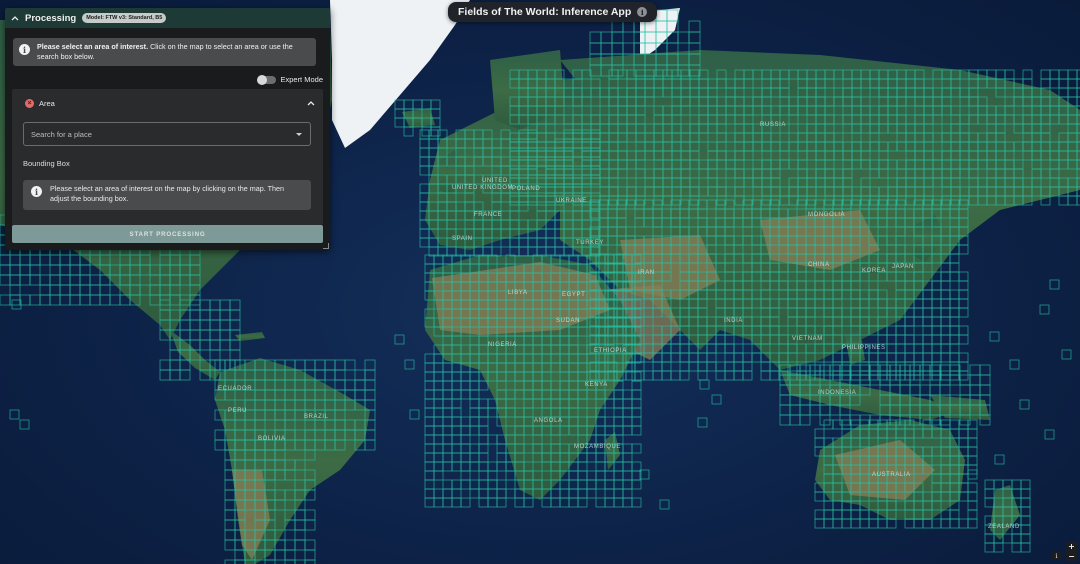  What do you see at coordinates (642, 12) in the screenshot?
I see `info-icon: i` at bounding box center [642, 12].